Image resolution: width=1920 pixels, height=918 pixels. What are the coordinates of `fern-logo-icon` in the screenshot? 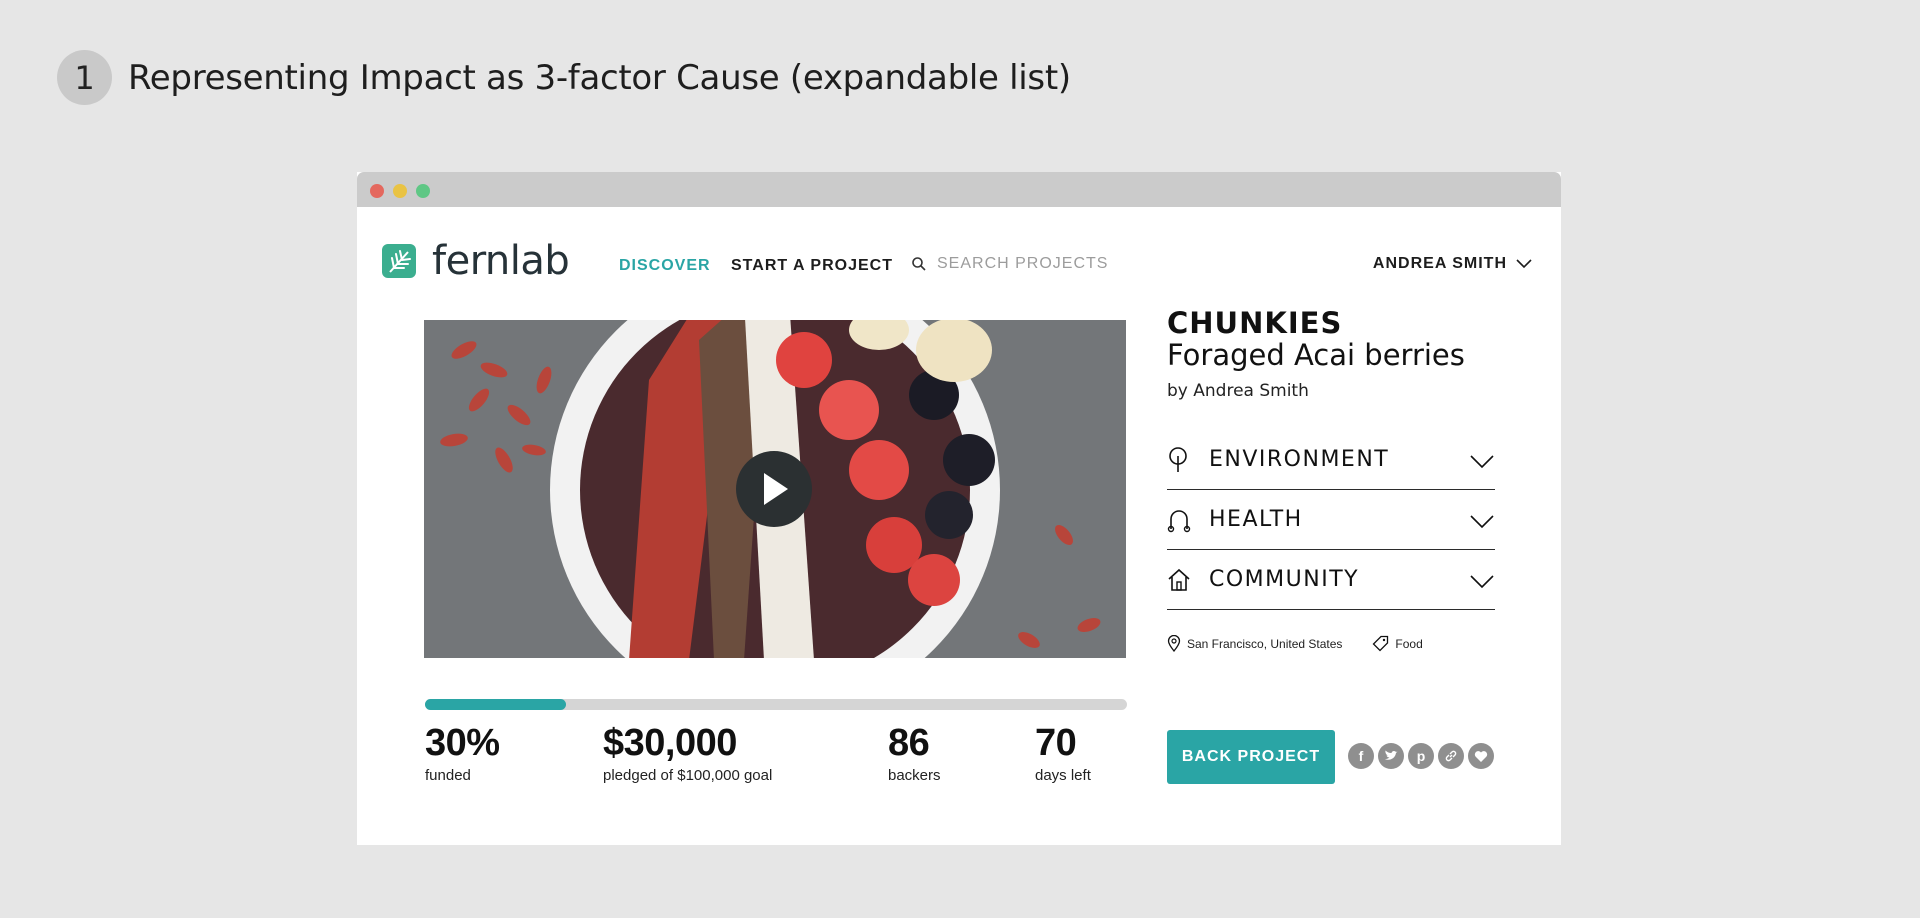 It's located at (399, 261).